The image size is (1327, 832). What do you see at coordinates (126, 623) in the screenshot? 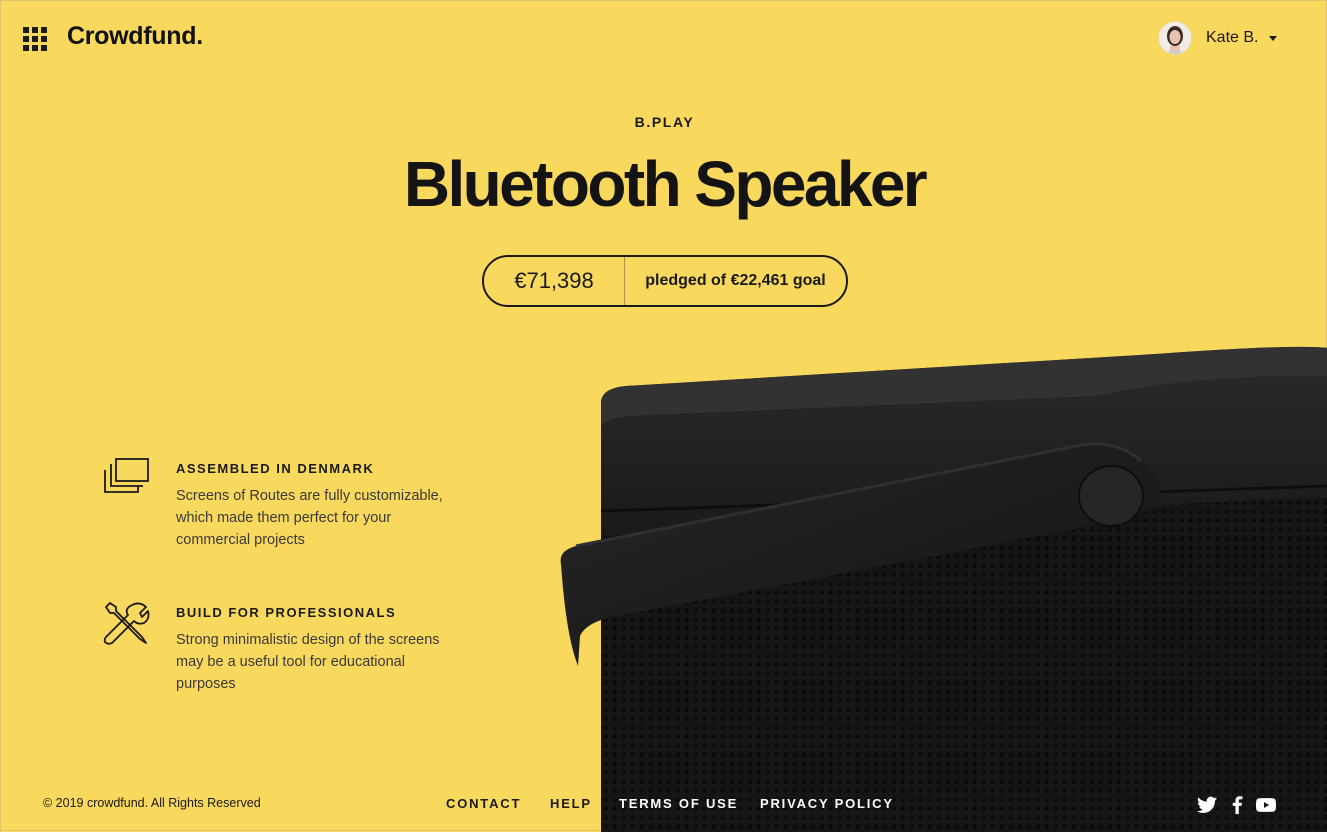
I see `tools-icon` at bounding box center [126, 623].